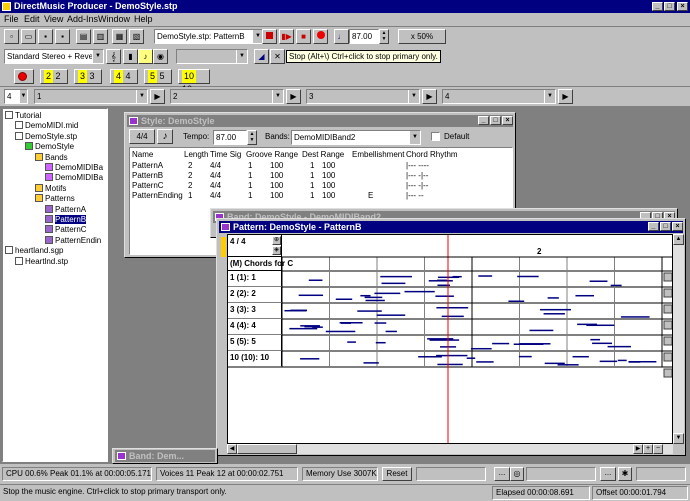 This screenshot has height=501, width=690. What do you see at coordinates (50, 188) in the screenshot?
I see `tree-item: Motifs` at bounding box center [50, 188].